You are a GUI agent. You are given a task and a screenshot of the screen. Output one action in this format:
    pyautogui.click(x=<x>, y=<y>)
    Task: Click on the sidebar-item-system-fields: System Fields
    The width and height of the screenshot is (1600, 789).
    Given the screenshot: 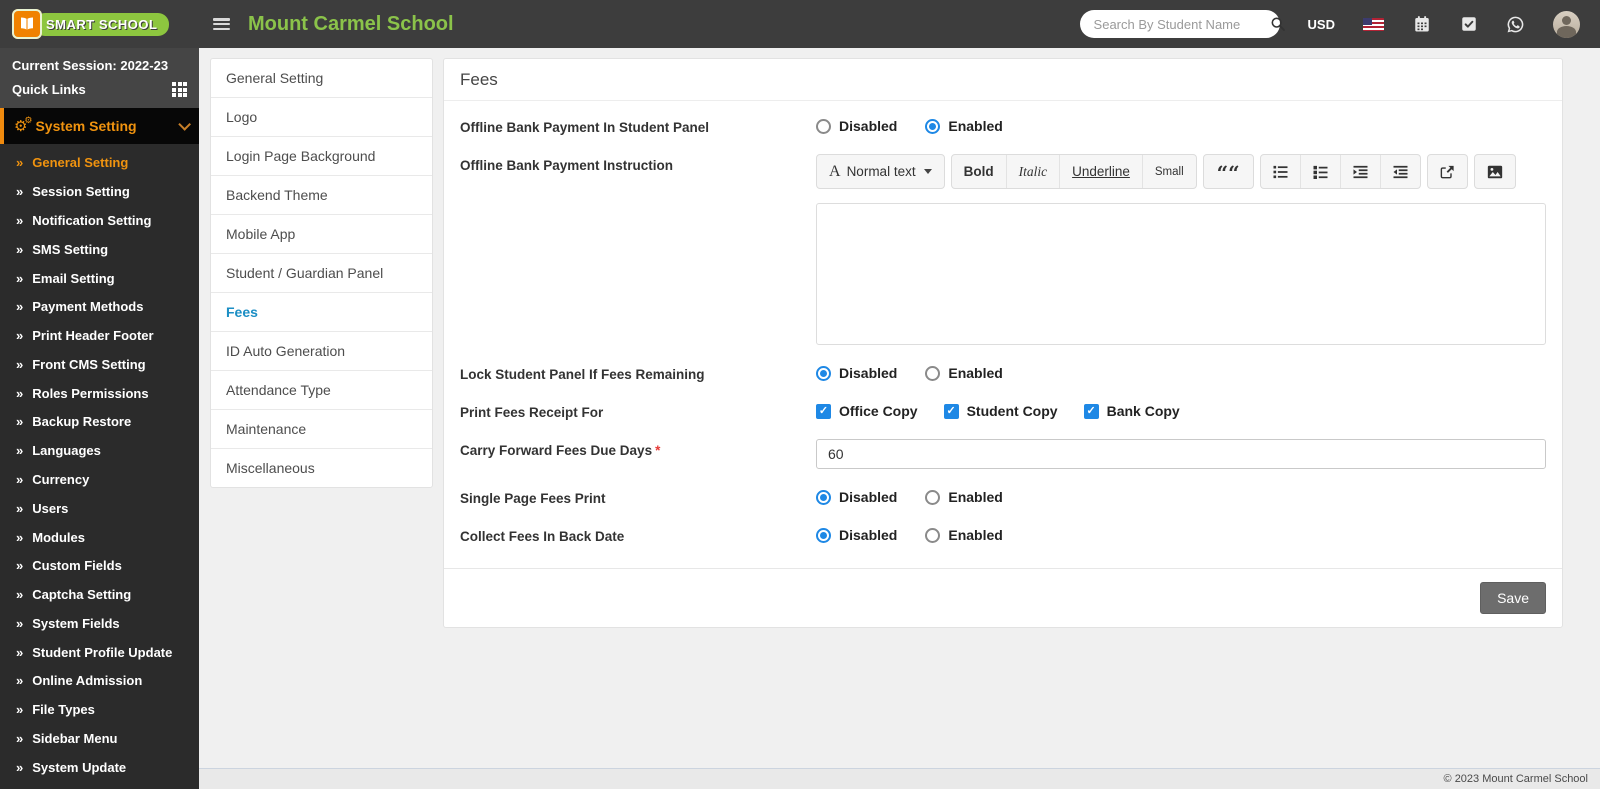 What is the action you would take?
    pyautogui.click(x=99, y=624)
    